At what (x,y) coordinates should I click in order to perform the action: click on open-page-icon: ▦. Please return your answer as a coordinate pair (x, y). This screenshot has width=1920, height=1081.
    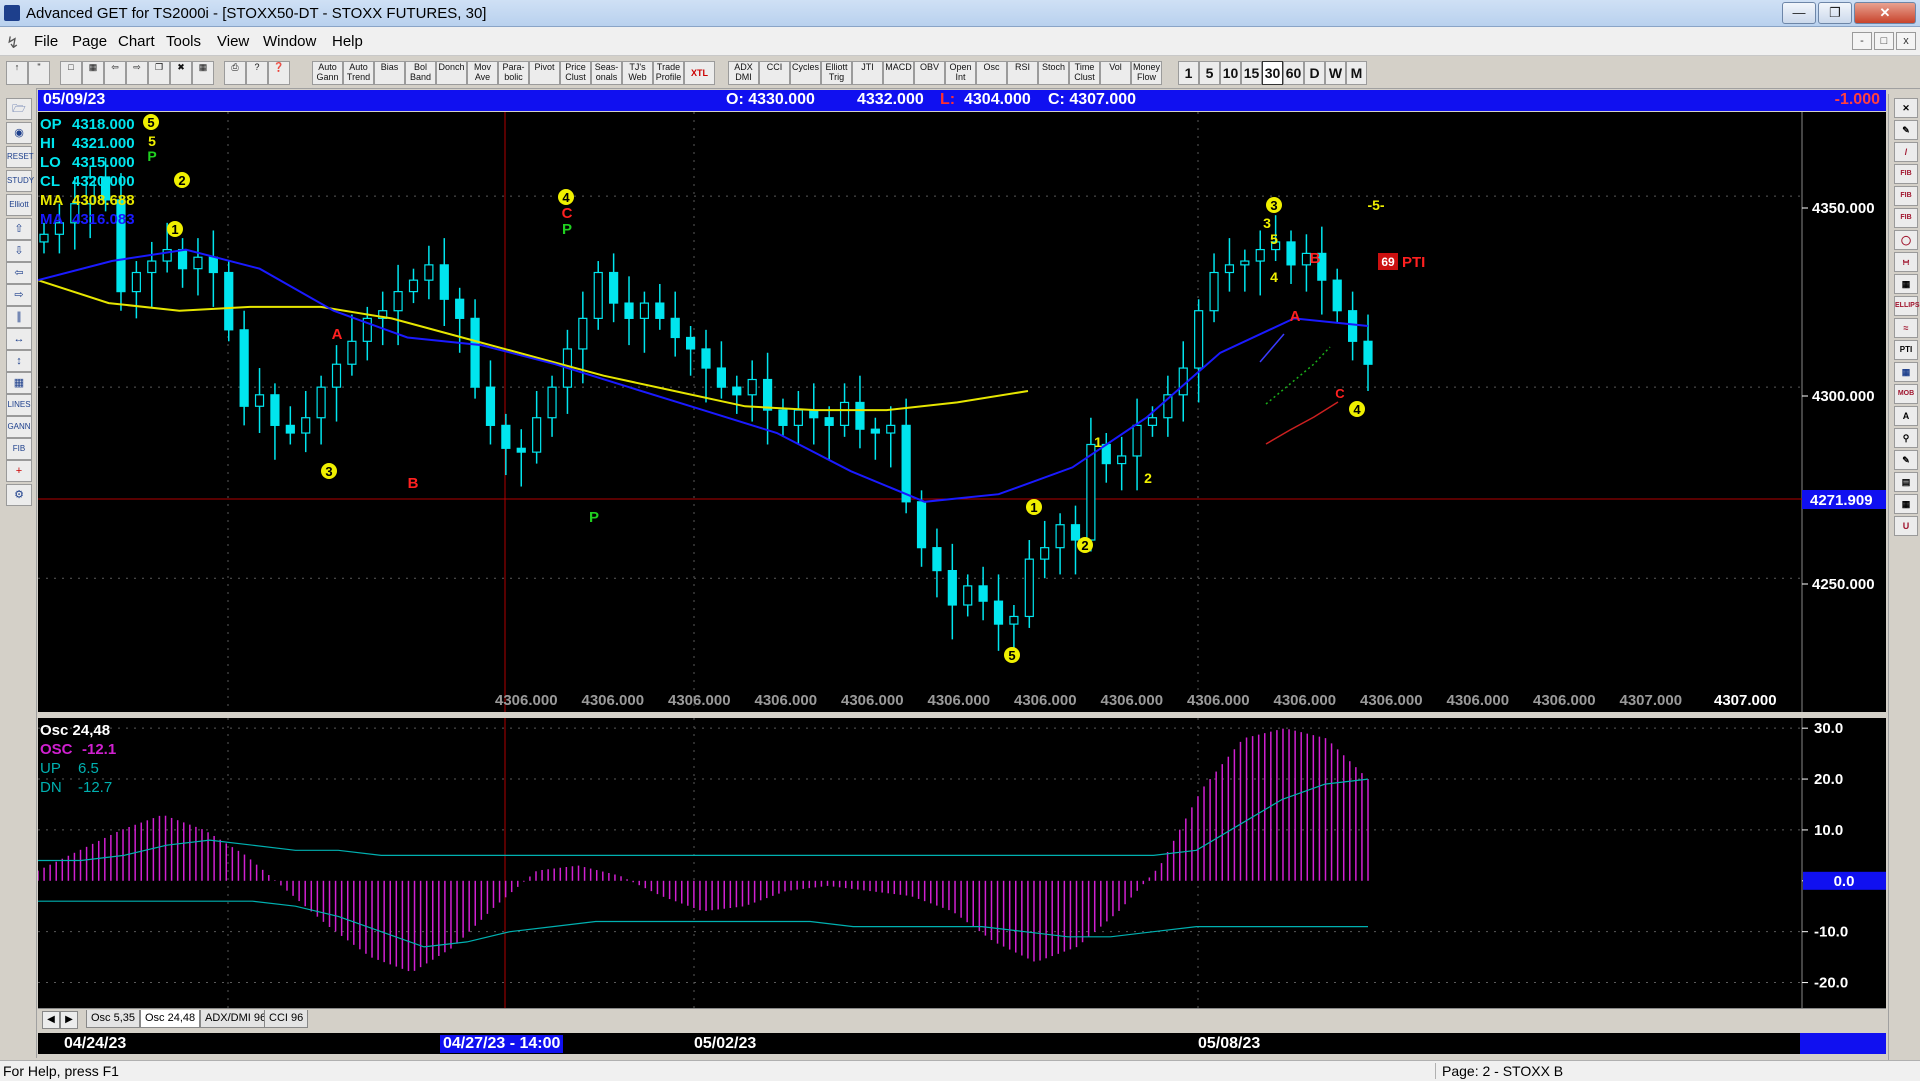
    Looking at the image, I should click on (93, 73).